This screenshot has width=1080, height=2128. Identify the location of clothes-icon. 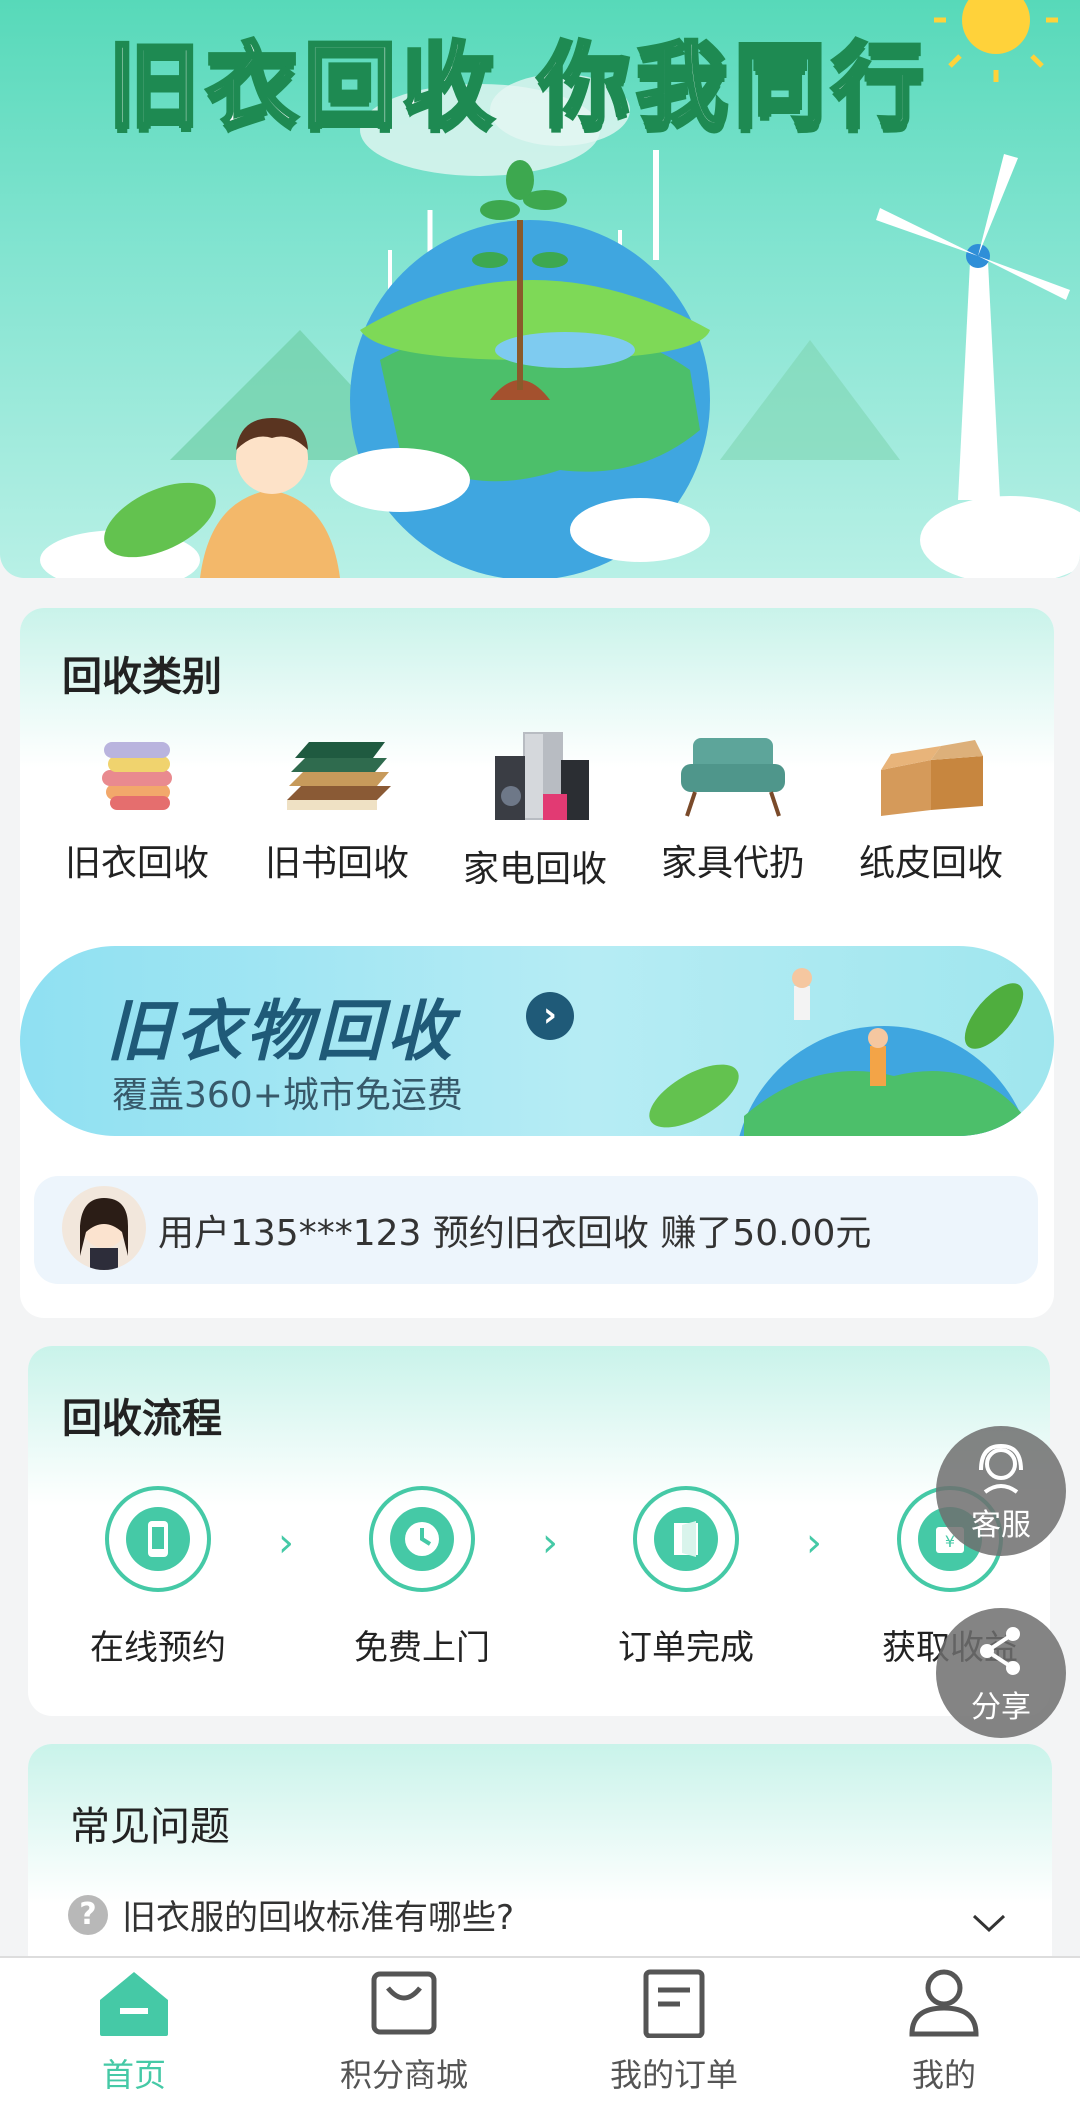
(137, 776).